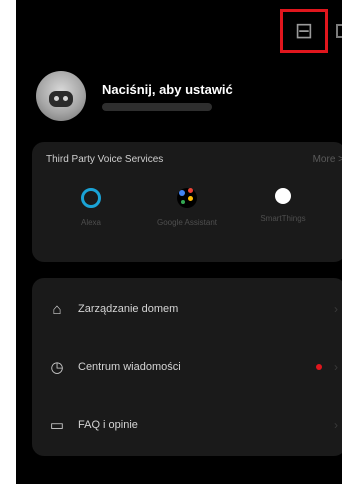 This screenshot has height=484, width=342. I want to click on profile-subtitle, so click(157, 106).